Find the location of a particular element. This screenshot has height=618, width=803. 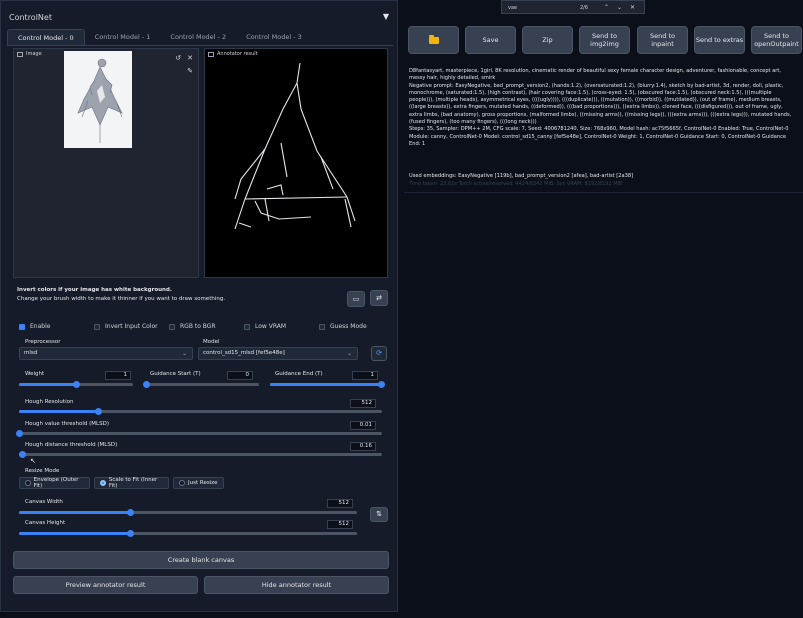

open-folder-button is located at coordinates (433, 40).